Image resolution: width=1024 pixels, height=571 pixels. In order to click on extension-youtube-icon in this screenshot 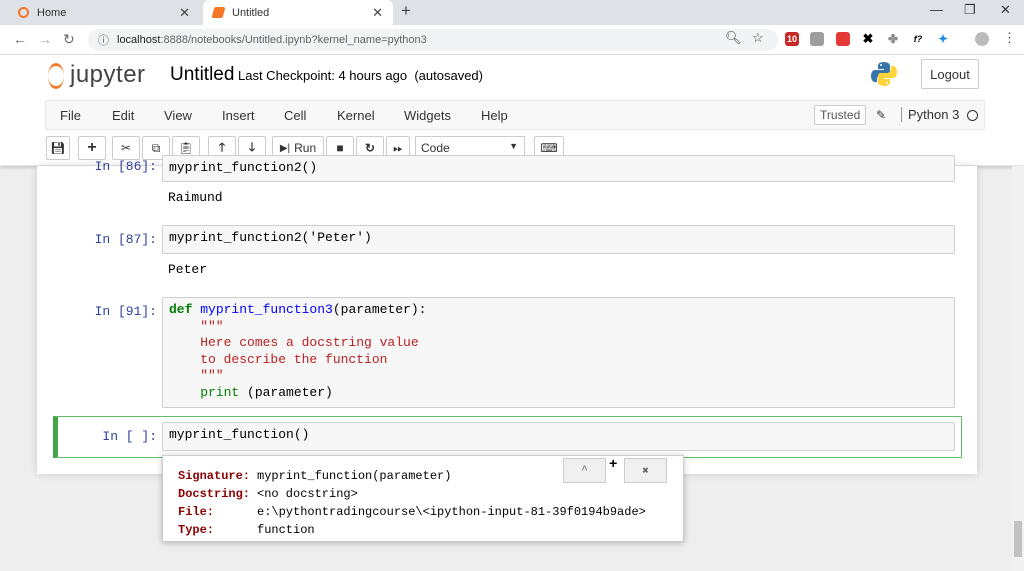, I will do `click(843, 39)`.